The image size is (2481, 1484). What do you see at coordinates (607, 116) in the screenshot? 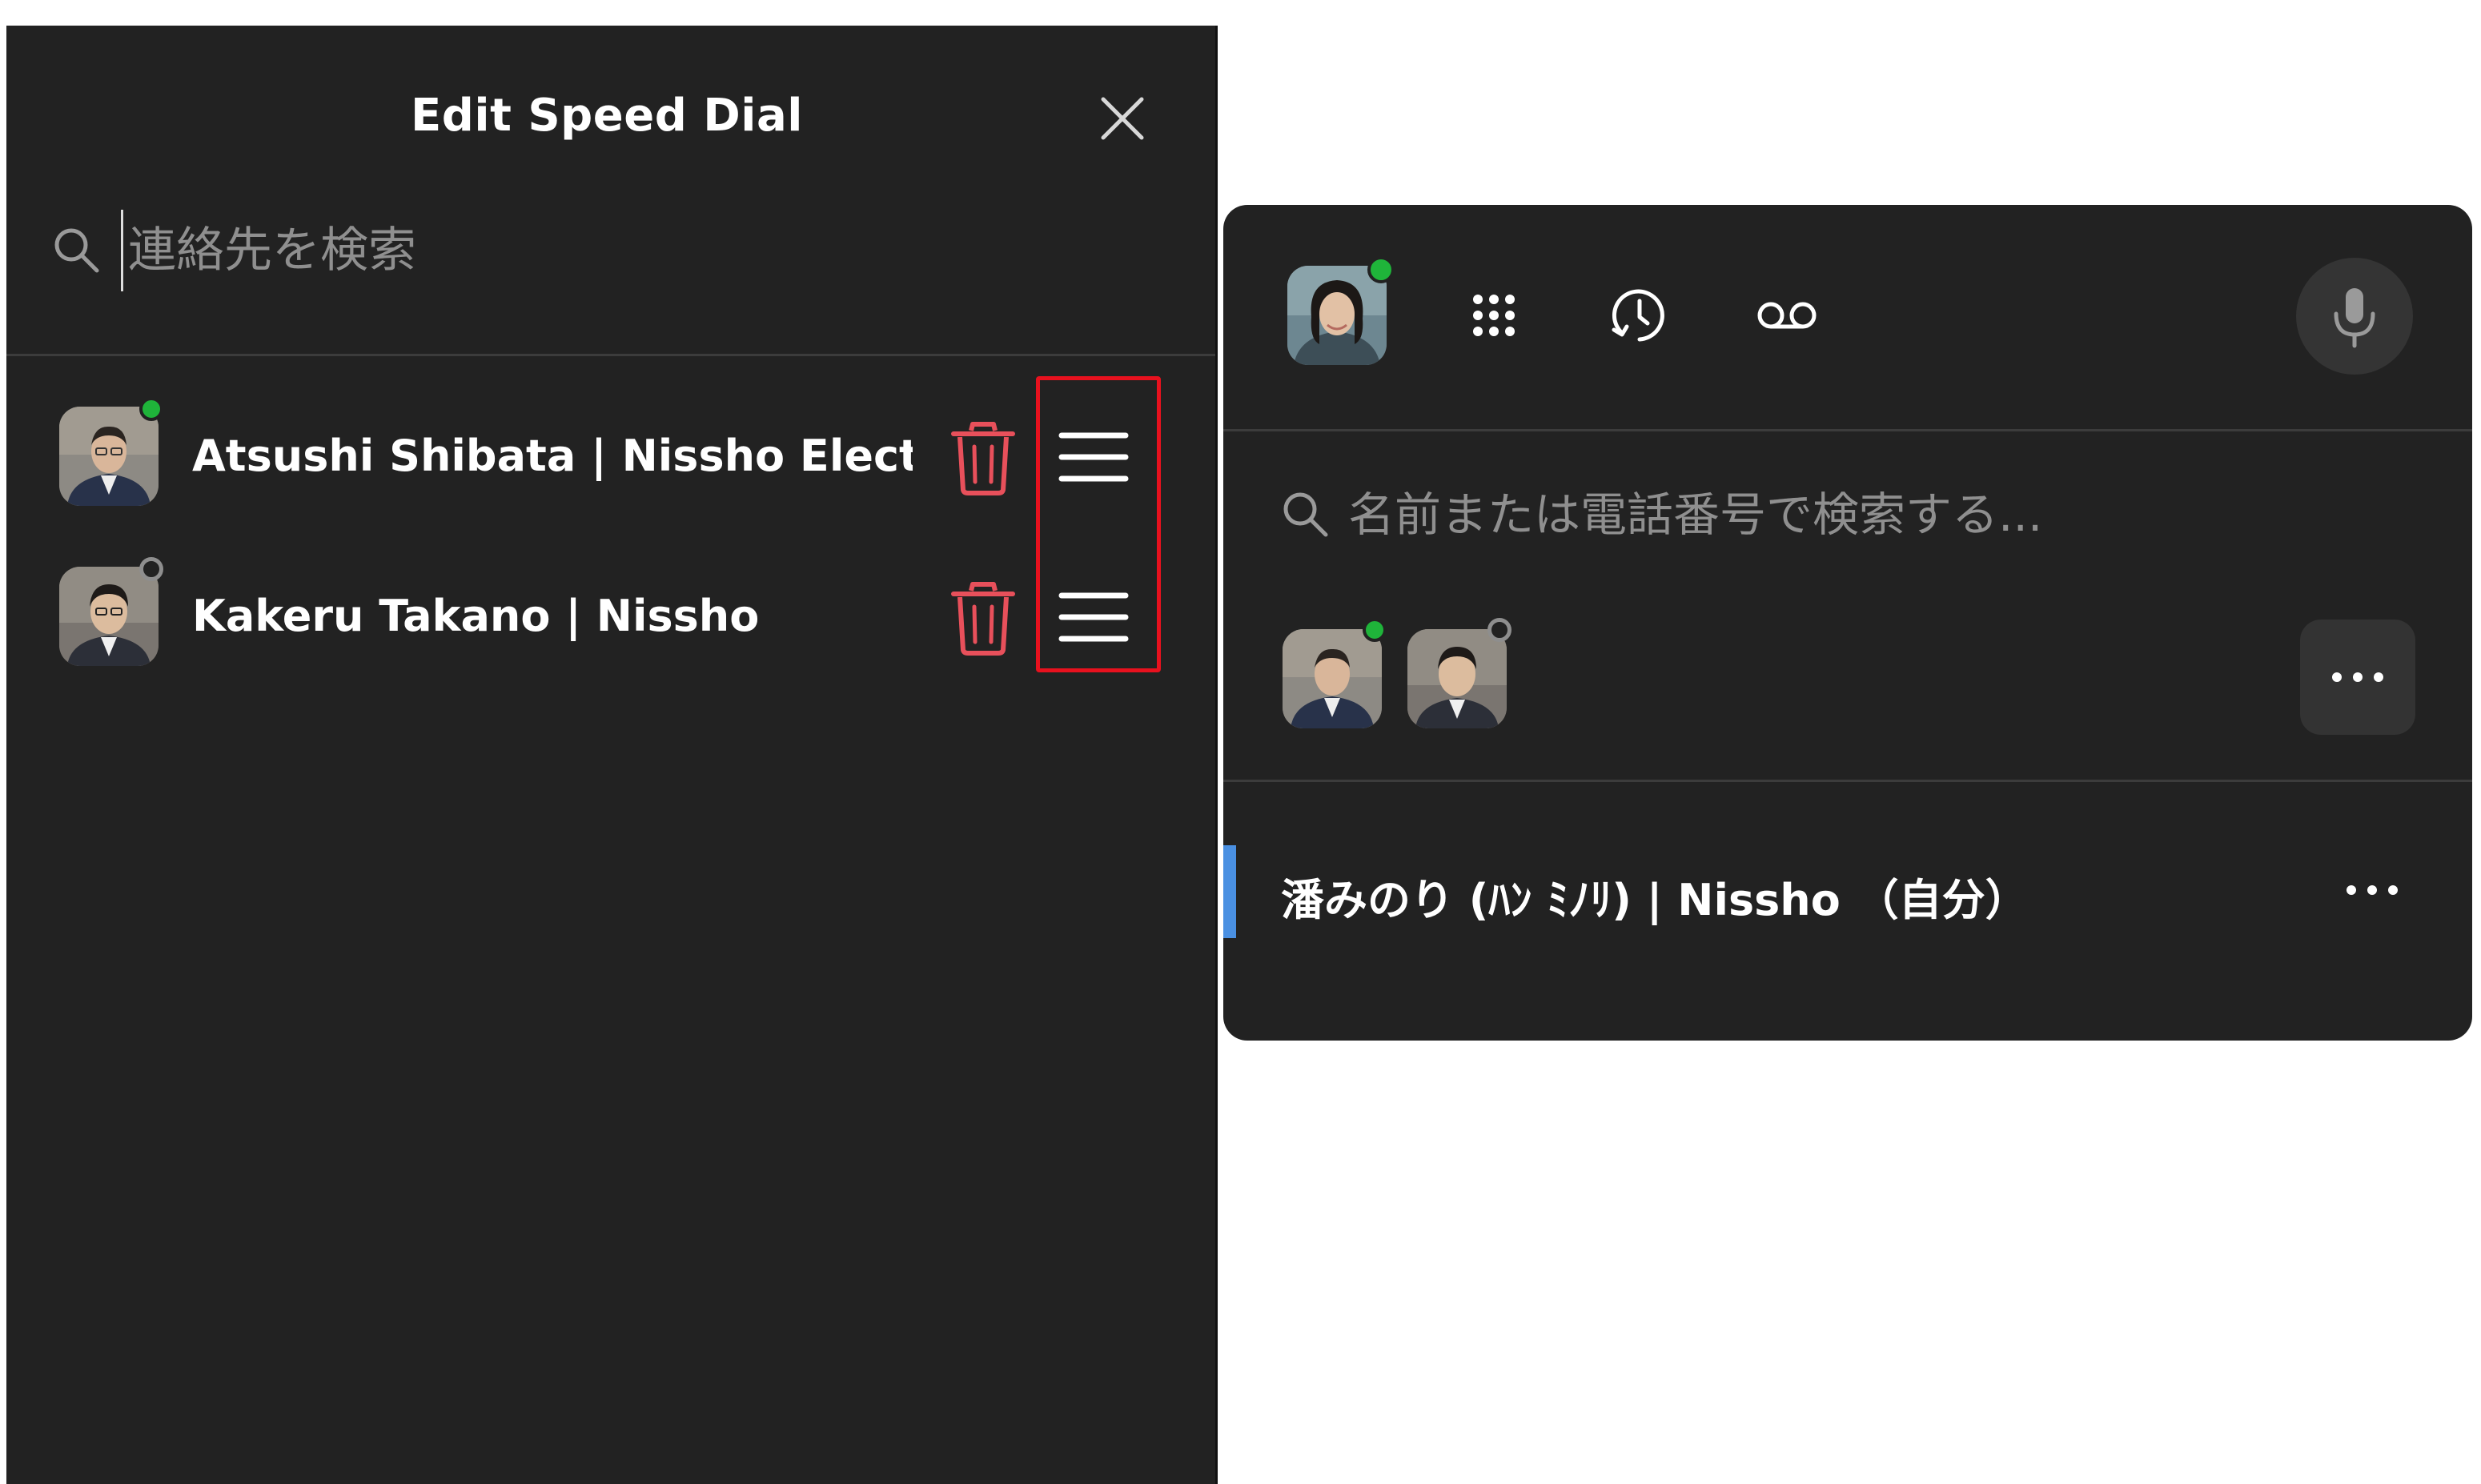
I see `speed-dial-title: Edit Speed Dial` at bounding box center [607, 116].